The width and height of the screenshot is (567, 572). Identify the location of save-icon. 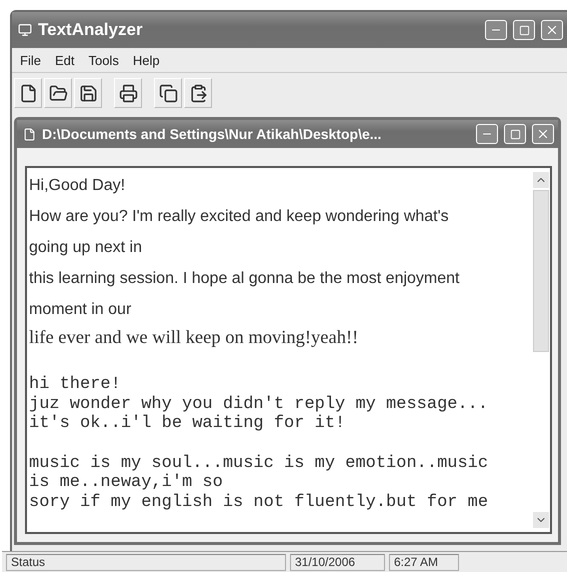
(88, 93).